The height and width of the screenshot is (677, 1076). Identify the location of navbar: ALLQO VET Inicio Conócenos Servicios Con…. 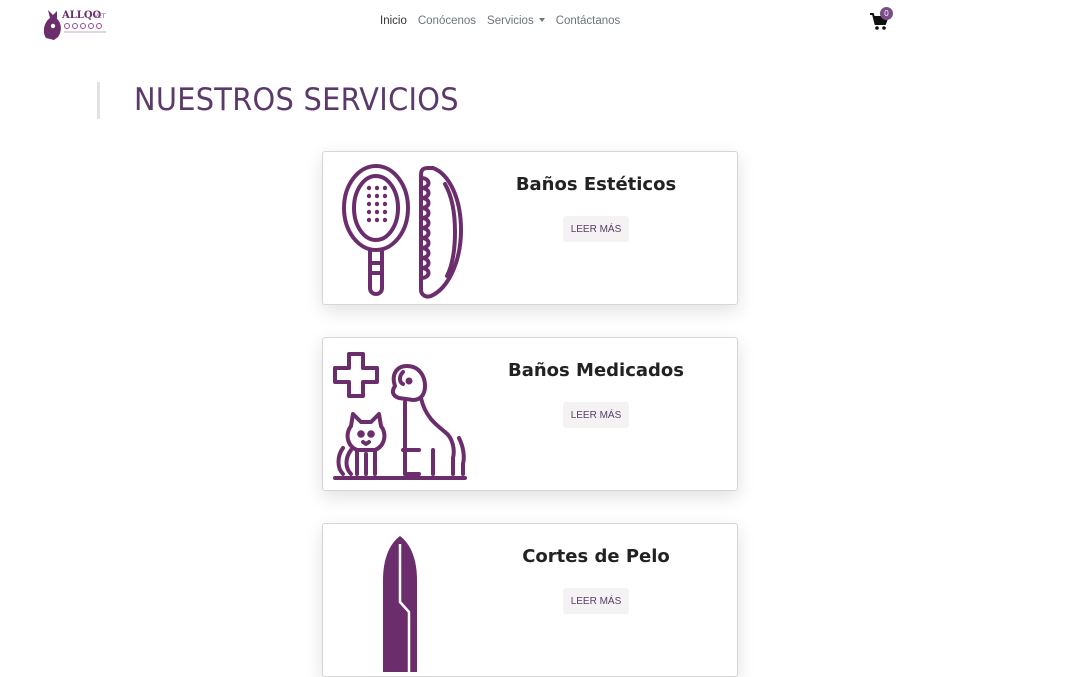
(538, 23).